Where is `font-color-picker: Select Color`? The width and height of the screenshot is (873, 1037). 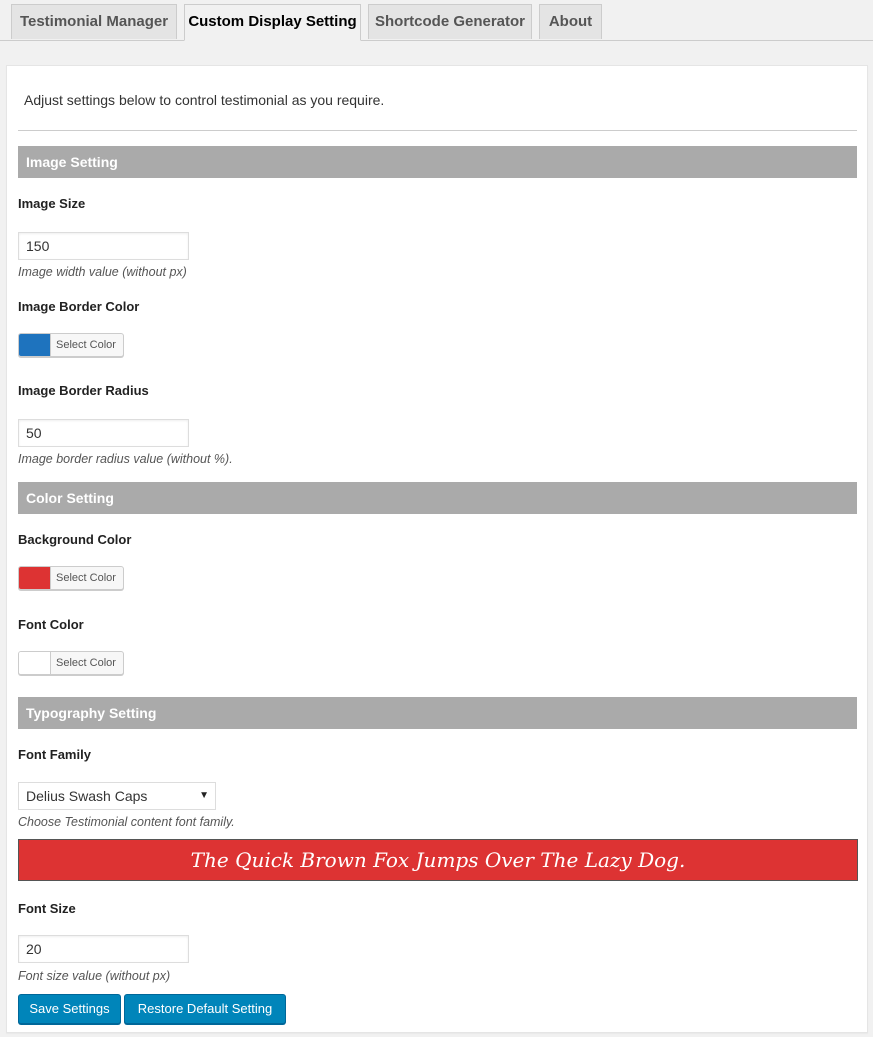 font-color-picker: Select Color is located at coordinates (71, 663).